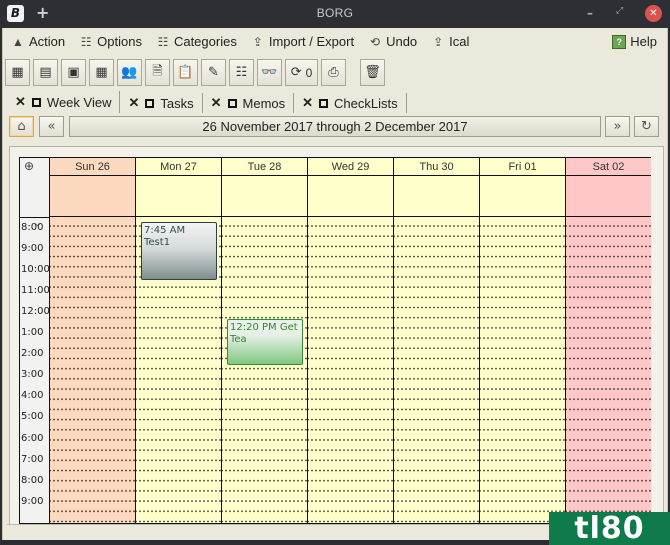  Describe the element at coordinates (157, 72) in the screenshot. I see `memo-button: 🗎` at that location.